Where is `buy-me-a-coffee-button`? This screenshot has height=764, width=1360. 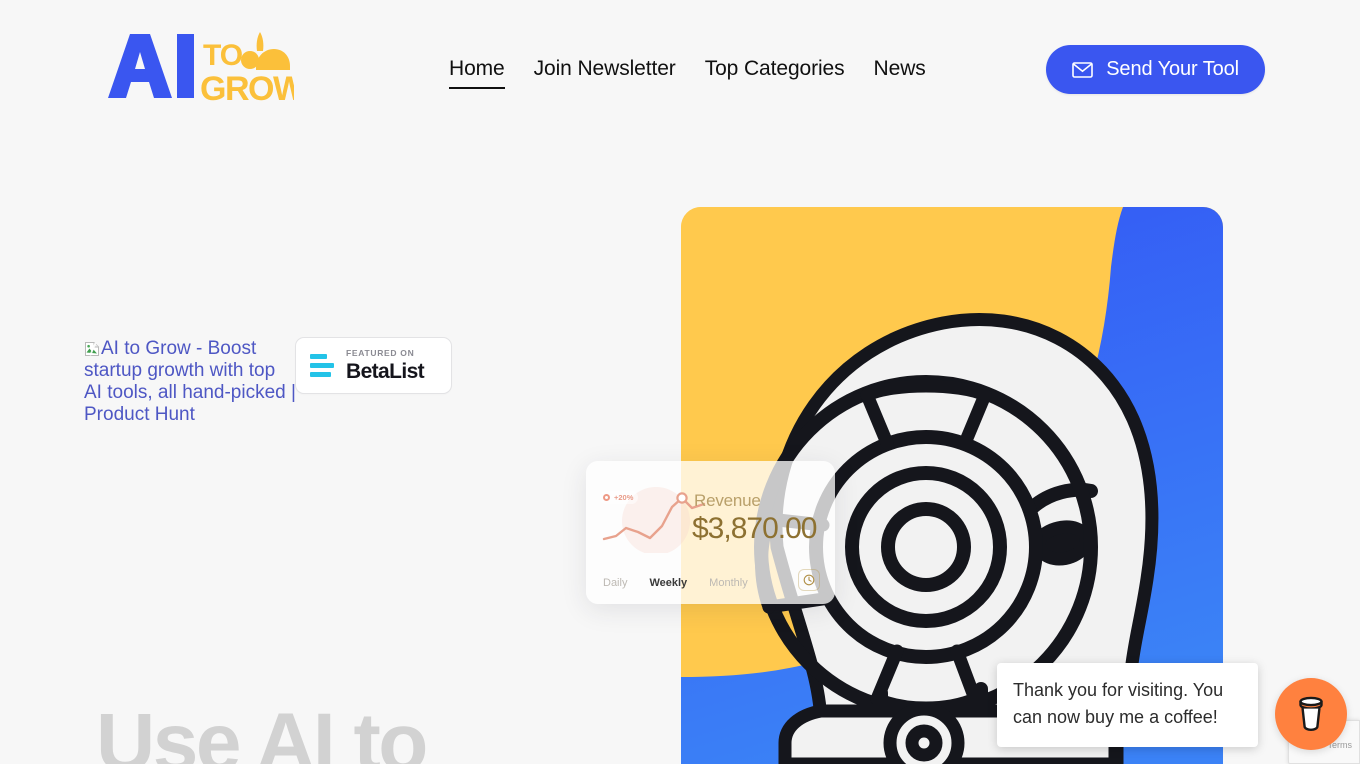
buy-me-a-coffee-button is located at coordinates (1311, 714).